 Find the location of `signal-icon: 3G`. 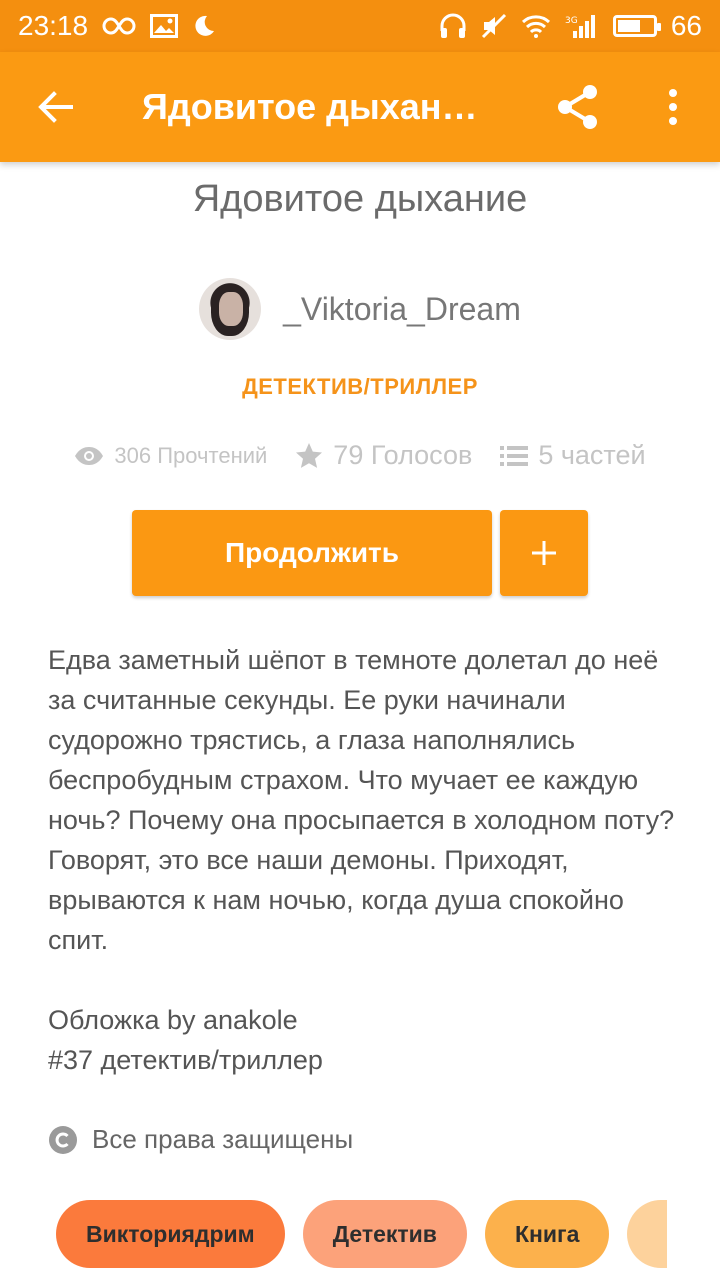

signal-icon: 3G is located at coordinates (582, 26).